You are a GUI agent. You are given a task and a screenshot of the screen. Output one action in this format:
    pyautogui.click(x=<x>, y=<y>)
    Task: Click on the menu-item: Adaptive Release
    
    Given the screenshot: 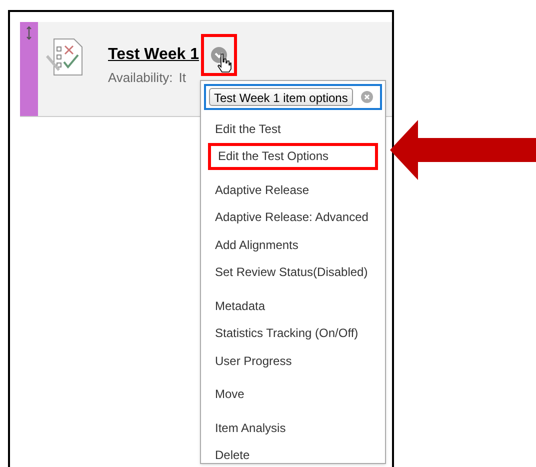 What is the action you would take?
    pyautogui.click(x=293, y=190)
    